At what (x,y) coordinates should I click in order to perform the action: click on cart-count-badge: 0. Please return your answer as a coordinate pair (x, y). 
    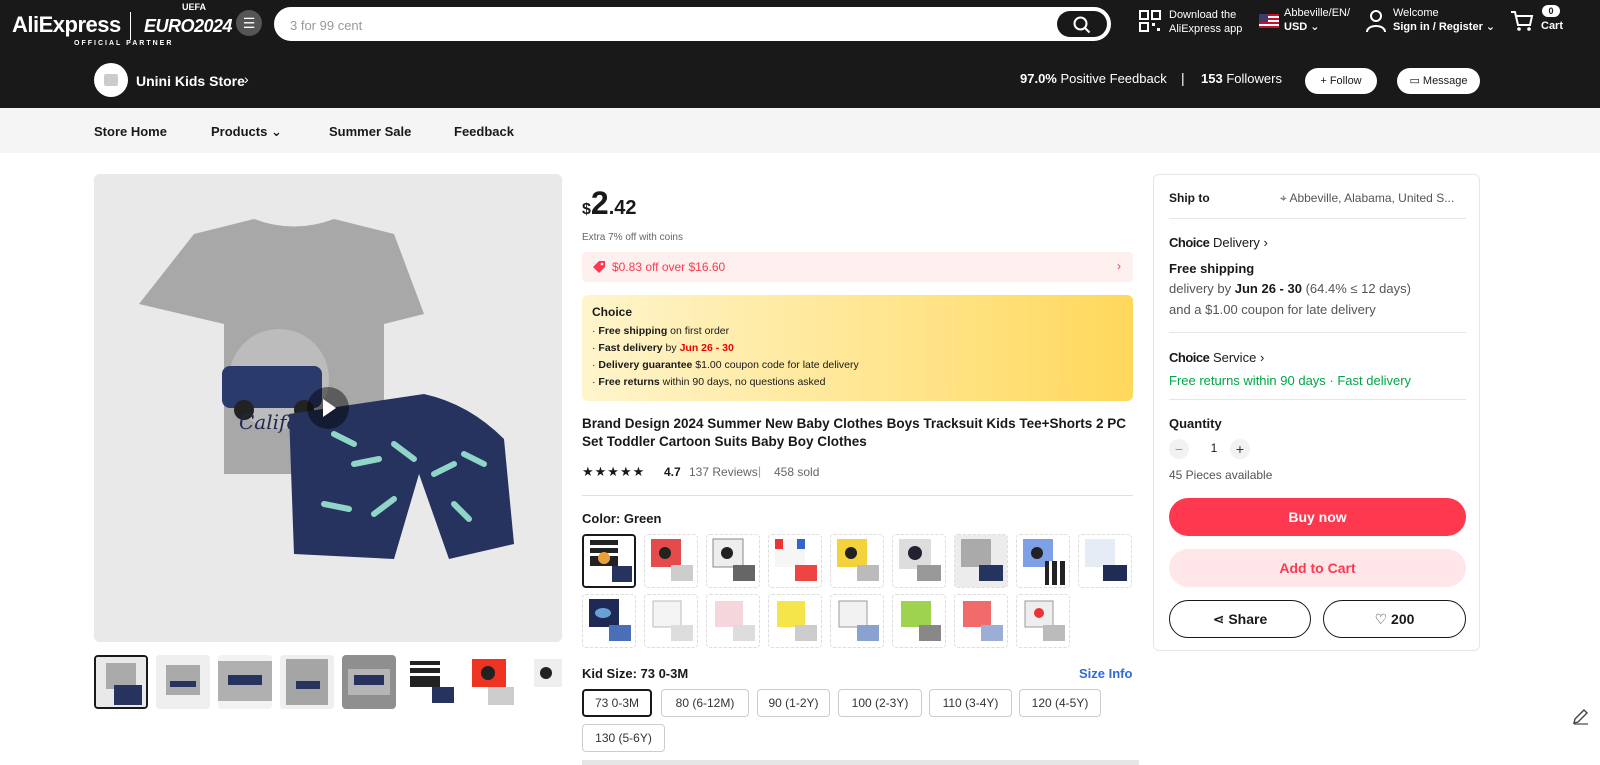
    Looking at the image, I should click on (1551, 11).